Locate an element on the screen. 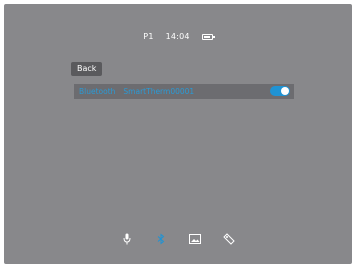  microphone-icon is located at coordinates (127, 239).